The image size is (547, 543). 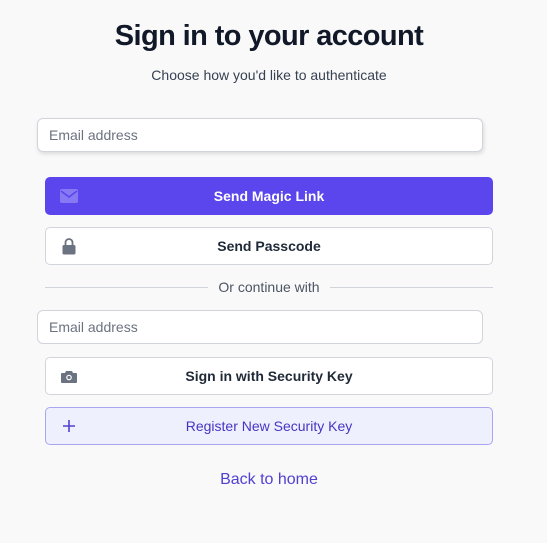 I want to click on divider-line-right, so click(x=411, y=287).